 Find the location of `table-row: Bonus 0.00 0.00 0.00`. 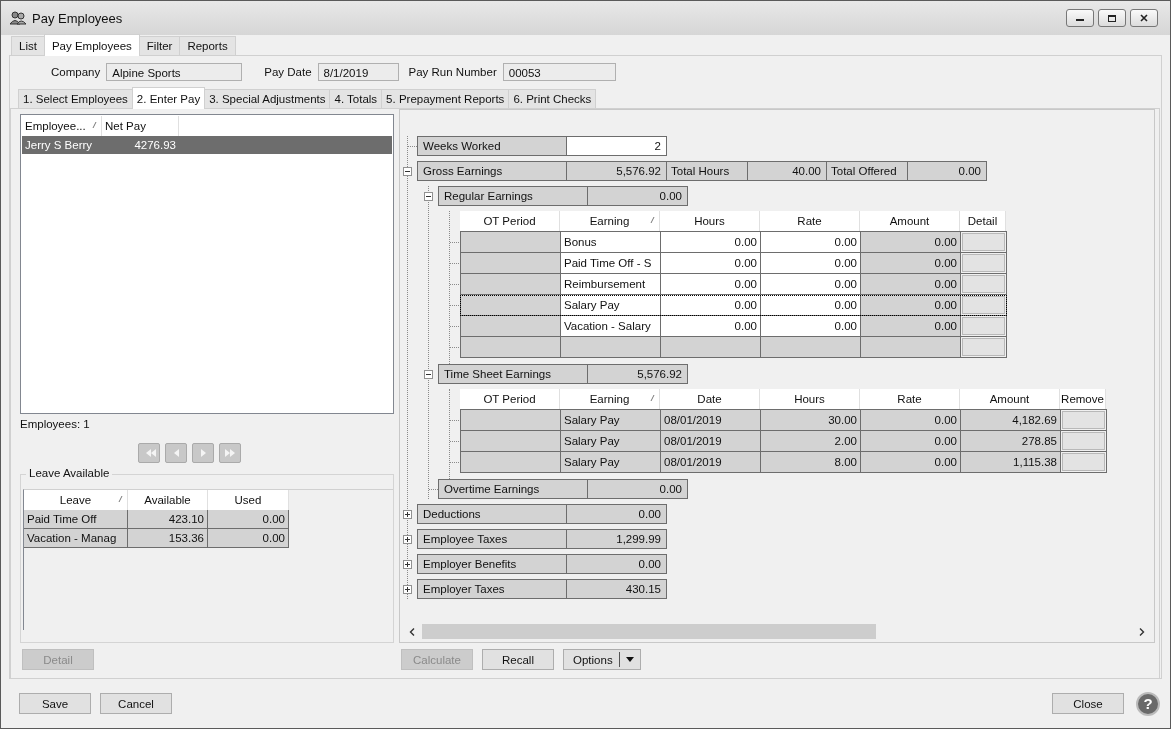

table-row: Bonus 0.00 0.00 0.00 is located at coordinates (733, 242).